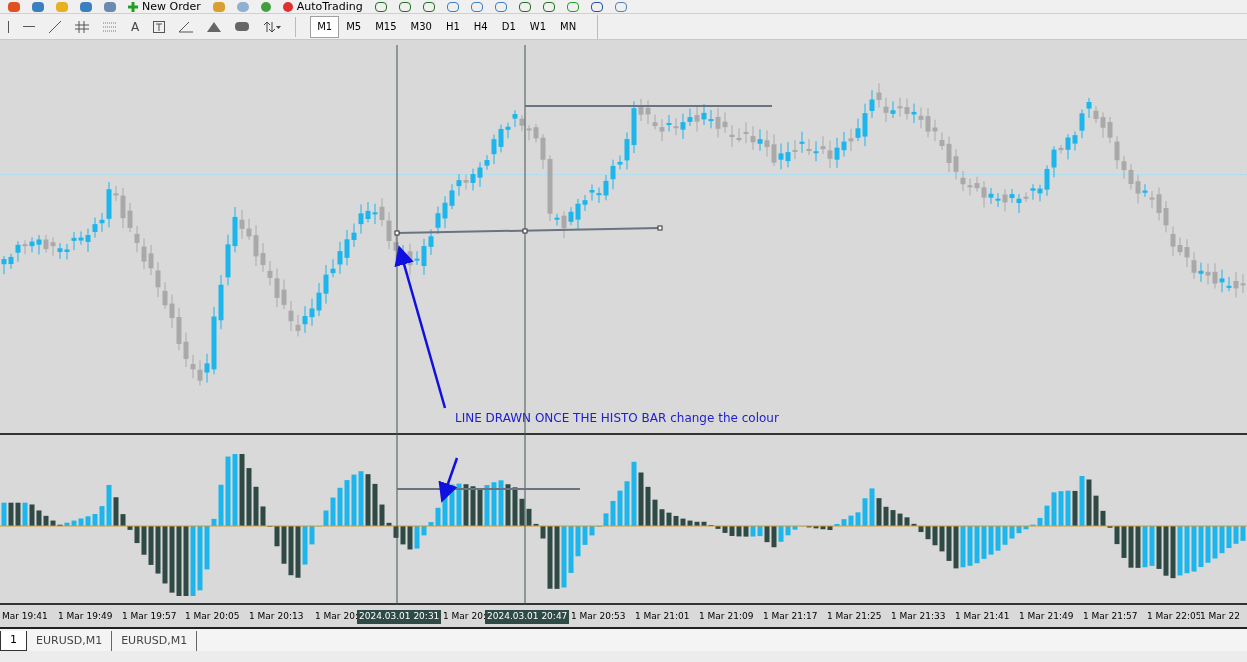  Describe the element at coordinates (8, 26) in the screenshot. I see `vertical-line-icon` at that location.